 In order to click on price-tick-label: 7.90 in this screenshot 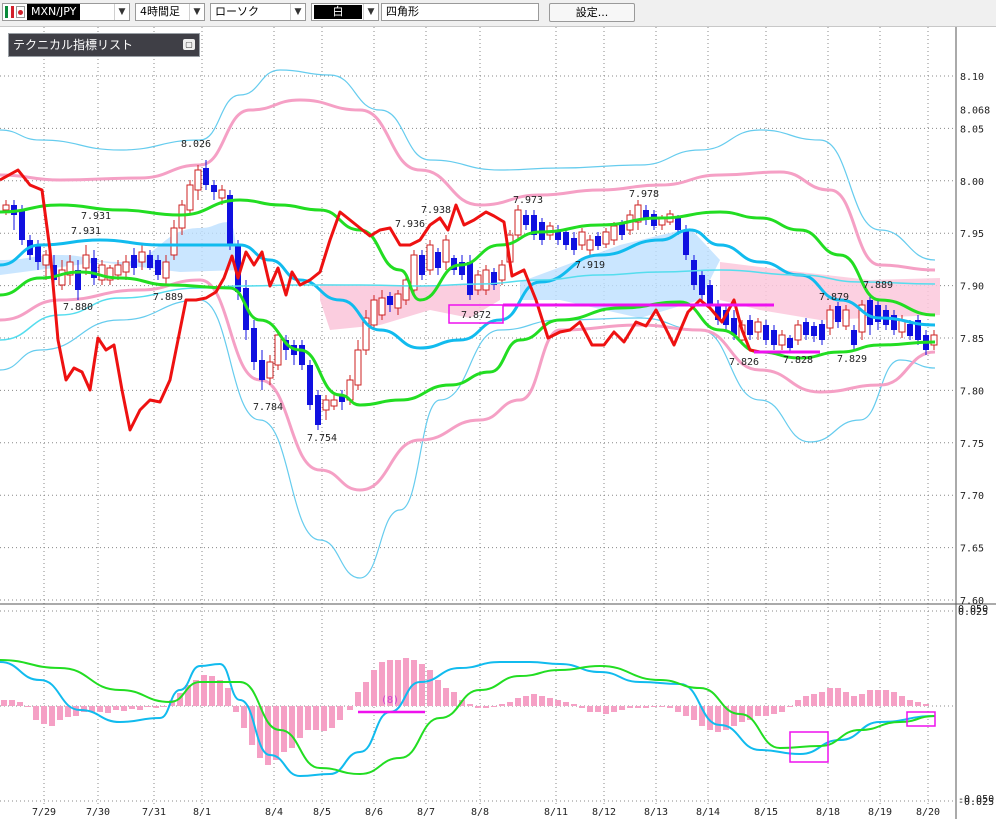, I will do `click(972, 287)`.